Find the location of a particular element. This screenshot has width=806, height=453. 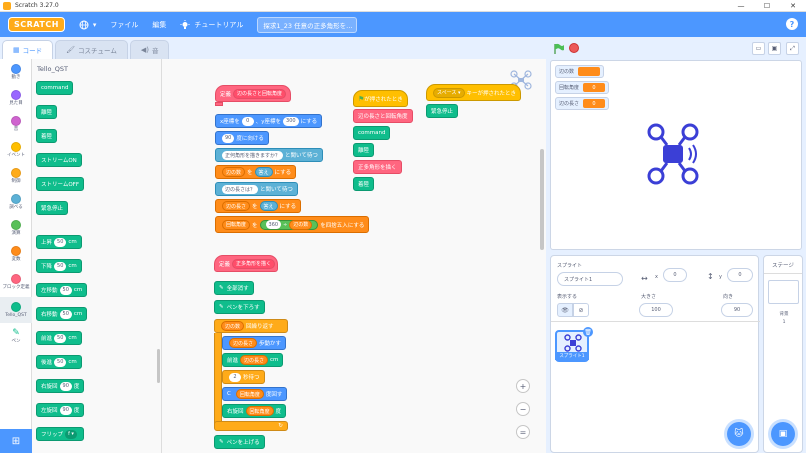

app-icon is located at coordinates (7, 5).